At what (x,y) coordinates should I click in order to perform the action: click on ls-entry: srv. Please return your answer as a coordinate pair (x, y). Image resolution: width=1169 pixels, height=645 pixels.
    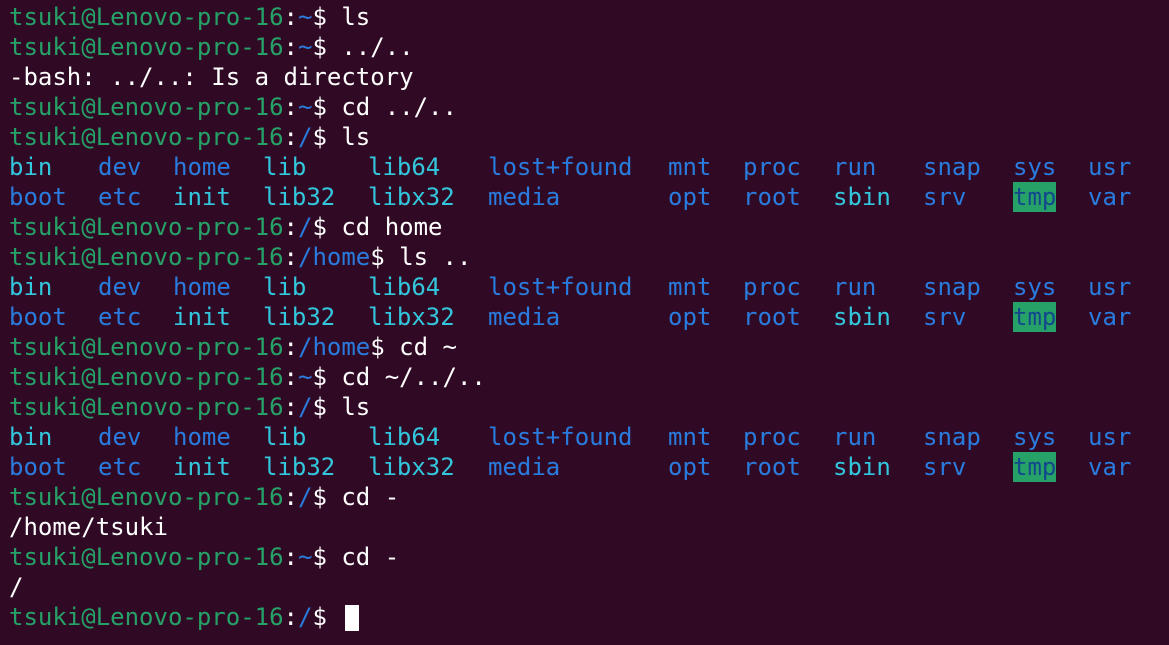
    Looking at the image, I should click on (945, 197).